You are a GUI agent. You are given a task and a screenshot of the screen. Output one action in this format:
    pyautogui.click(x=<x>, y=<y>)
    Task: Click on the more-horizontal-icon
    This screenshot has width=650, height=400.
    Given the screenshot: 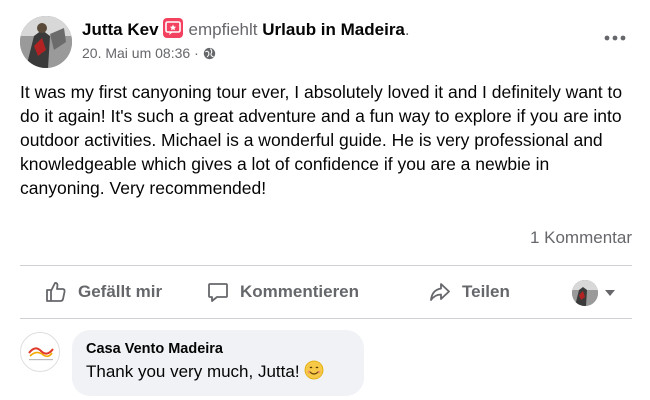 What is the action you would take?
    pyautogui.click(x=615, y=38)
    